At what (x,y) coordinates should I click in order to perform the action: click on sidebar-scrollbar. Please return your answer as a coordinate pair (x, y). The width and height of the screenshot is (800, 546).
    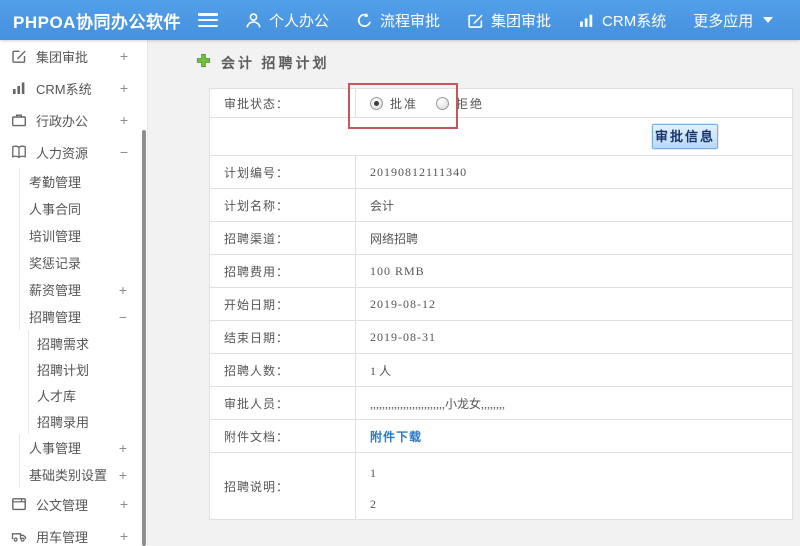
    Looking at the image, I should click on (144, 338).